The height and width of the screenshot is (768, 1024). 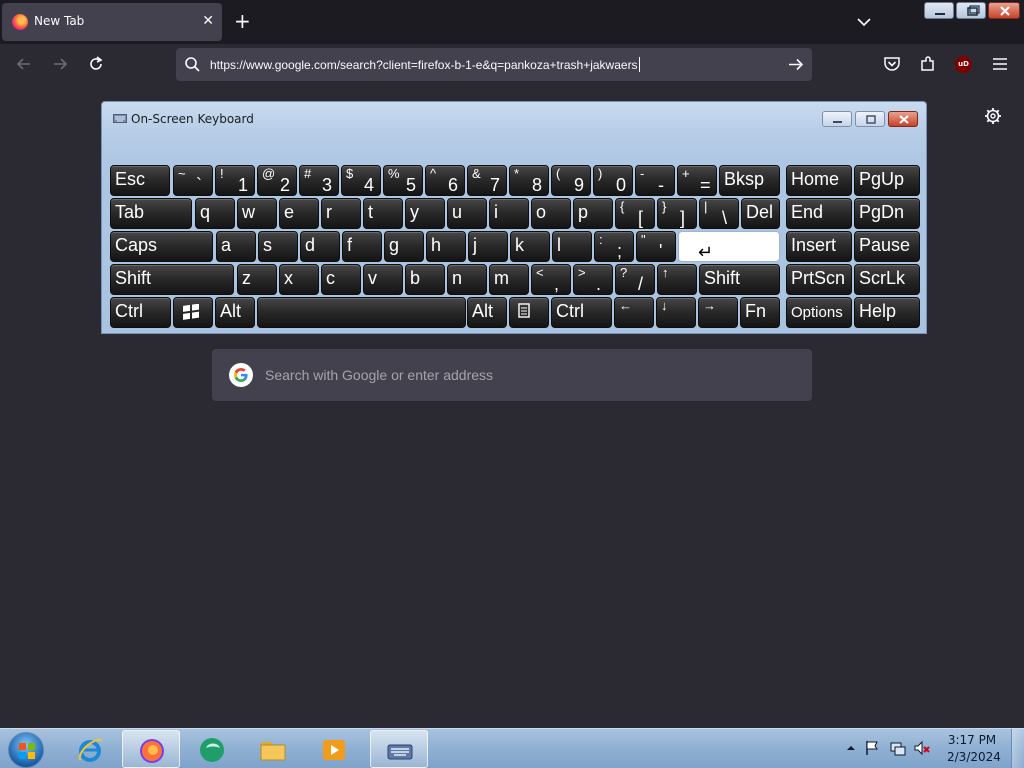 What do you see at coordinates (140, 180) in the screenshot?
I see `key-esc: Esc` at bounding box center [140, 180].